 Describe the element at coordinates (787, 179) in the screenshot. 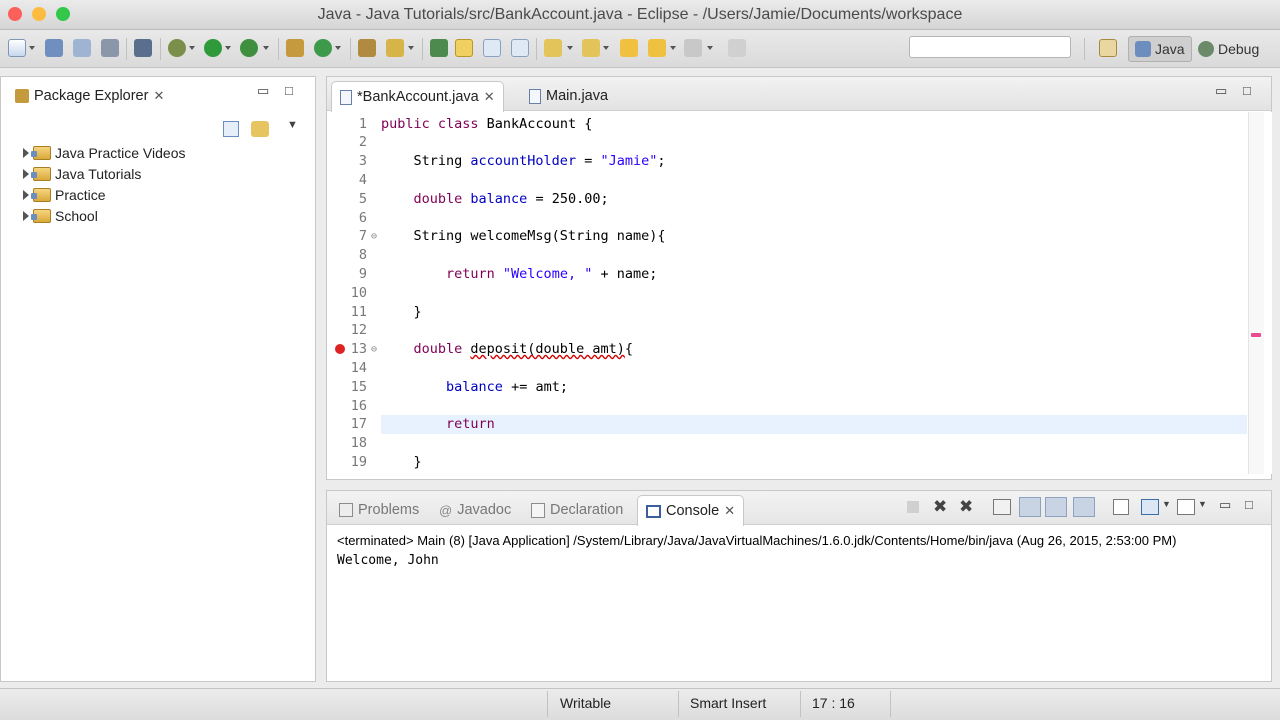

I see `code-line: 4` at that location.